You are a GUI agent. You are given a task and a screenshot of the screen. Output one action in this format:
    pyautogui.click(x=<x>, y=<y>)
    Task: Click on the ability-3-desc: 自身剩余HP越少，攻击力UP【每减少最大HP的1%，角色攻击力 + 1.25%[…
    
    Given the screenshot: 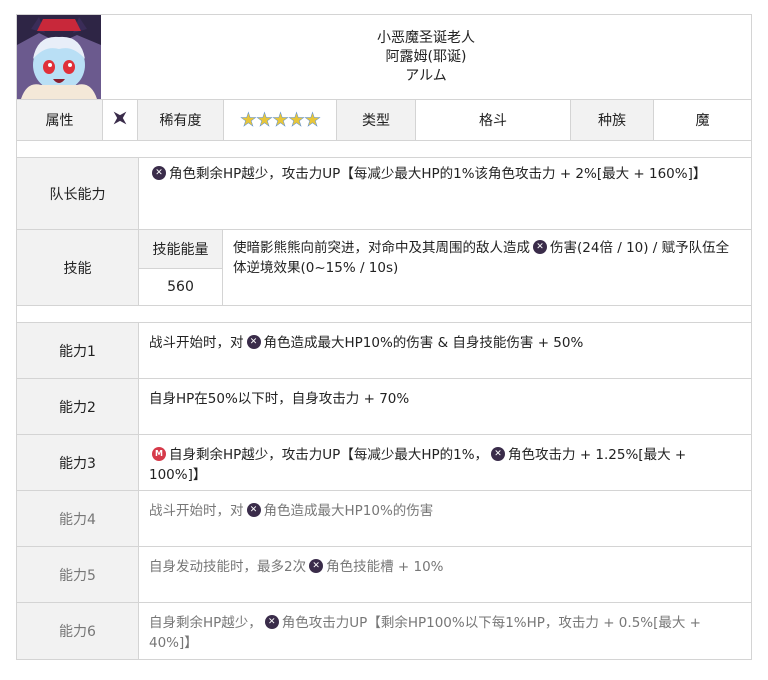 What is the action you would take?
    pyautogui.click(x=445, y=462)
    